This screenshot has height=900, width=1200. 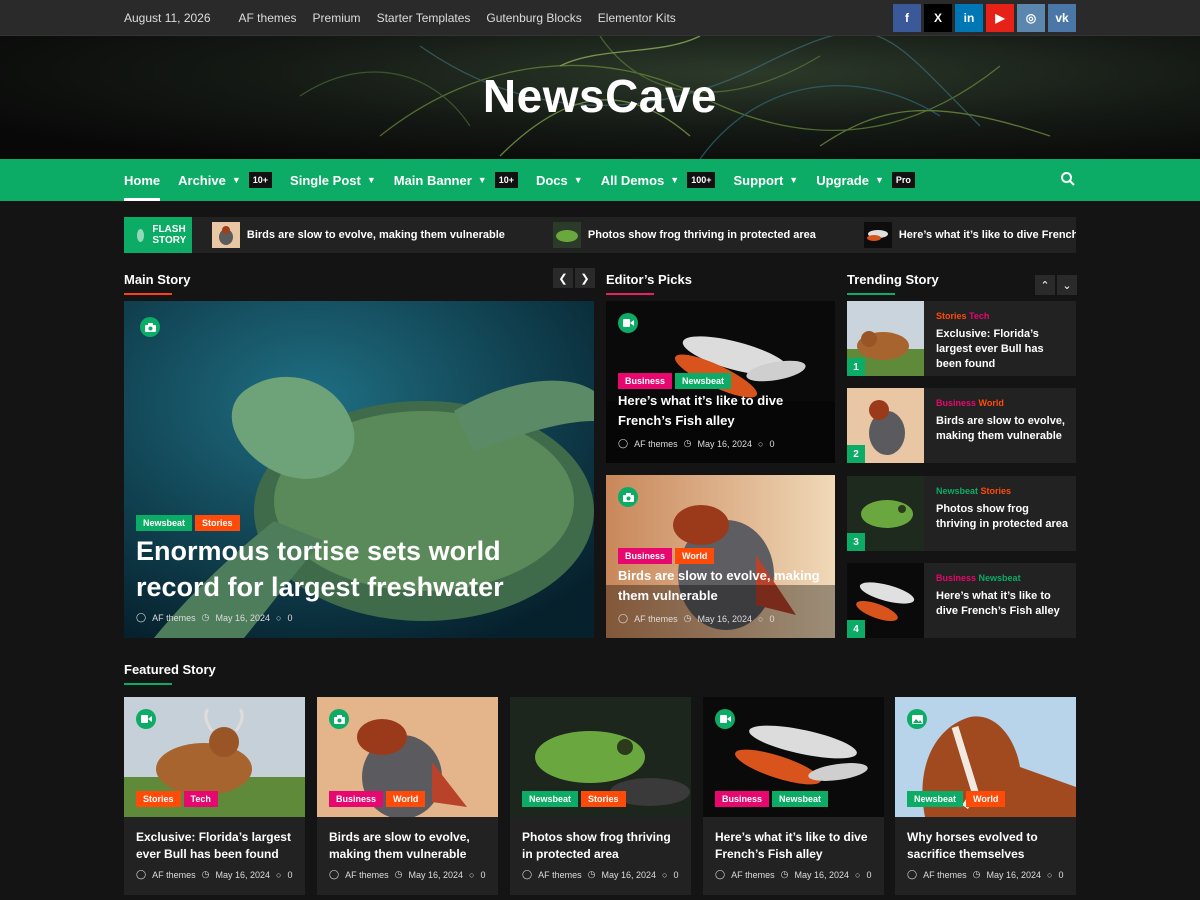 What do you see at coordinates (969, 18) in the screenshot?
I see `linkedin-icon: in` at bounding box center [969, 18].